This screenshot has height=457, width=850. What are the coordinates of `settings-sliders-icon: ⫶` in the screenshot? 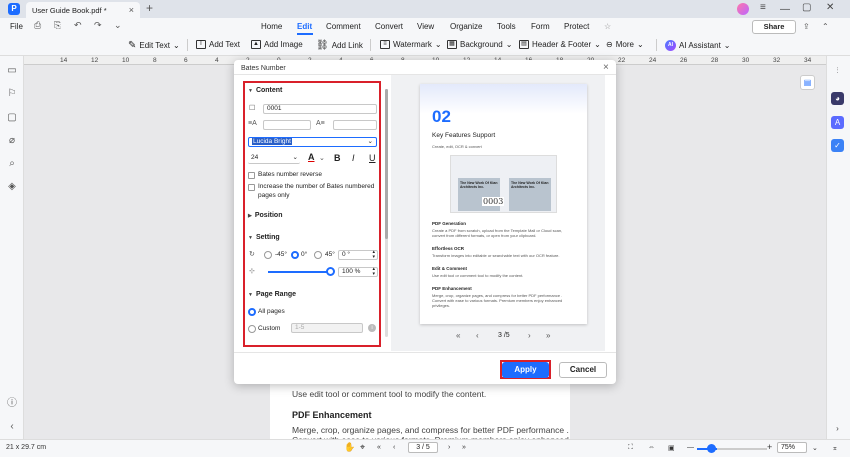 It's located at (837, 70).